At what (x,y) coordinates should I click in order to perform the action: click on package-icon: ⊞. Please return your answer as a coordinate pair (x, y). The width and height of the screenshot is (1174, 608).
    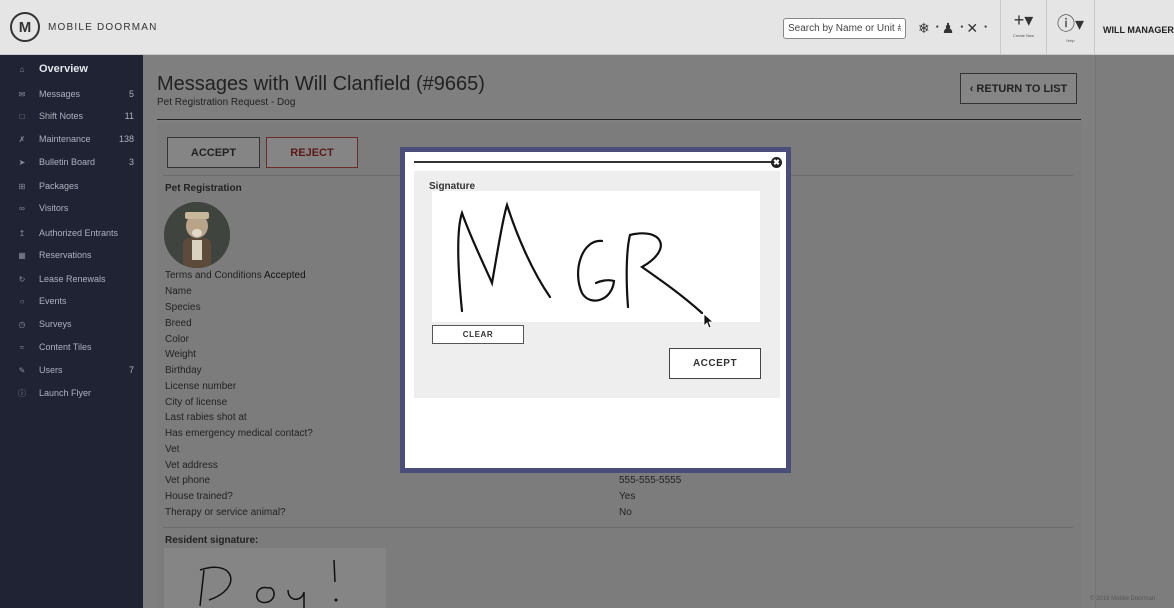
    Looking at the image, I should click on (22, 186).